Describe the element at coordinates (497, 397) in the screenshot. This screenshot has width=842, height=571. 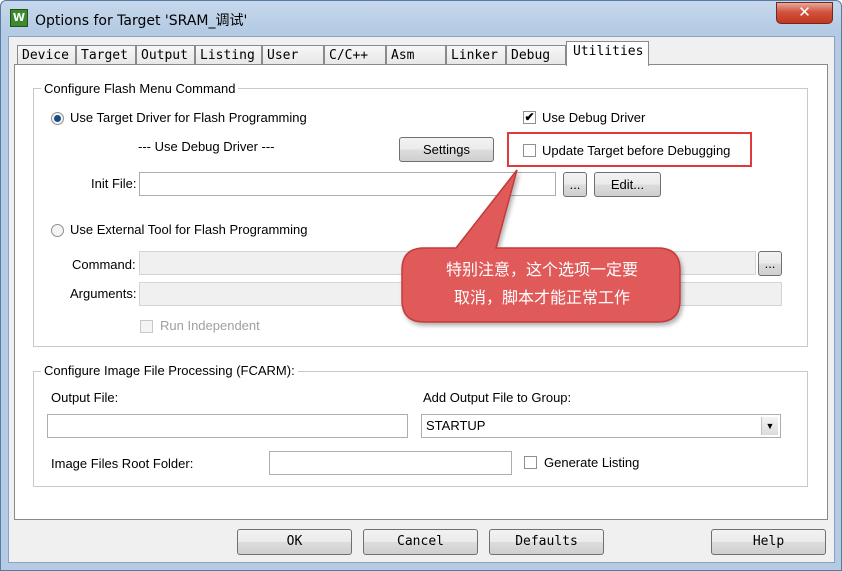
I see `add-output-group-label: Add Output File to Group:` at that location.